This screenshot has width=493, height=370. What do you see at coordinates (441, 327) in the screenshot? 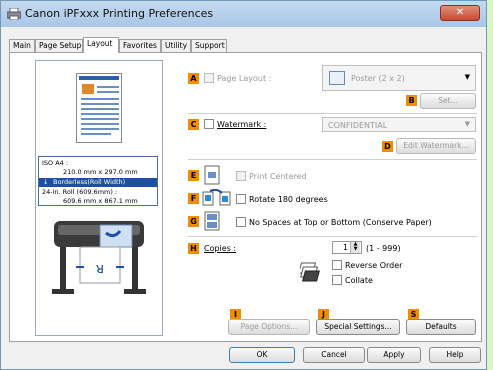
I see `defaults-button: Defaults` at bounding box center [441, 327].